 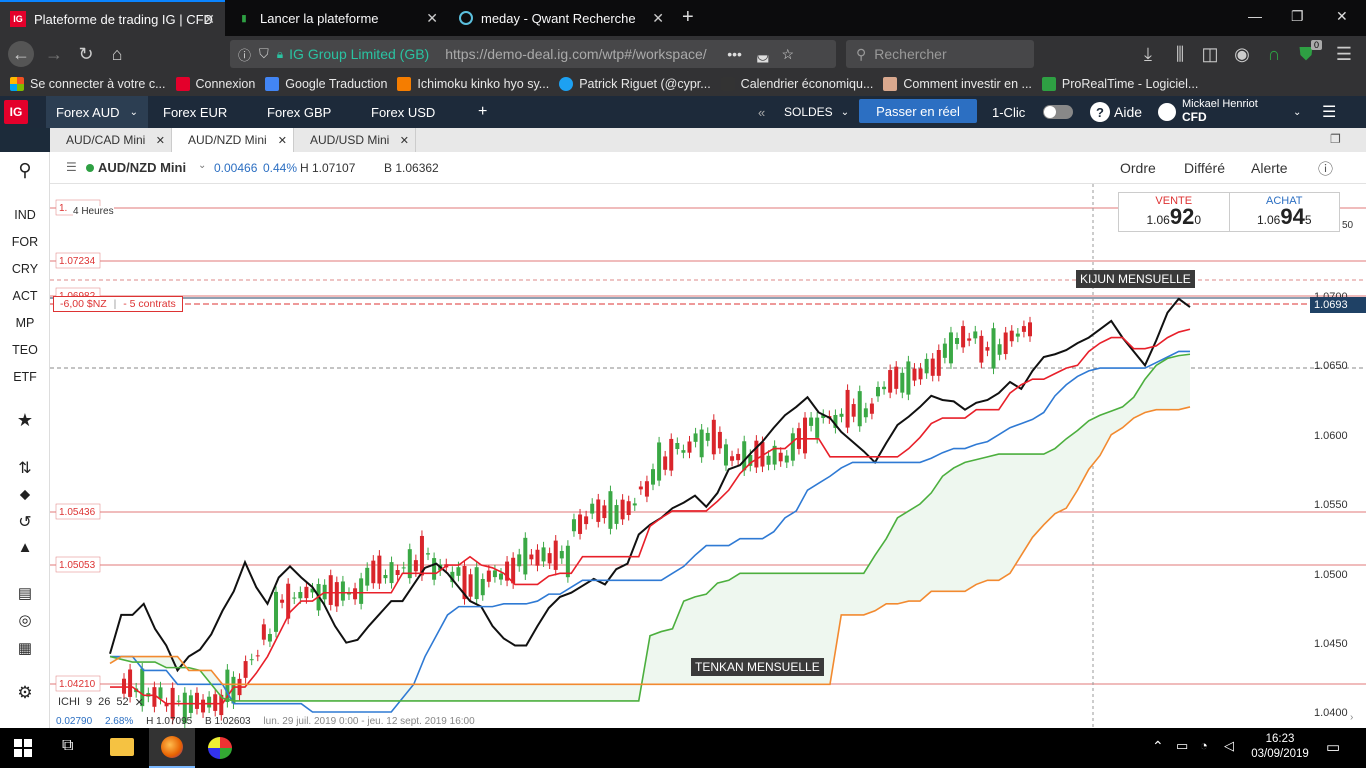 What do you see at coordinates (1274, 54) in the screenshot?
I see `headphones-icon: ∩` at bounding box center [1274, 54].